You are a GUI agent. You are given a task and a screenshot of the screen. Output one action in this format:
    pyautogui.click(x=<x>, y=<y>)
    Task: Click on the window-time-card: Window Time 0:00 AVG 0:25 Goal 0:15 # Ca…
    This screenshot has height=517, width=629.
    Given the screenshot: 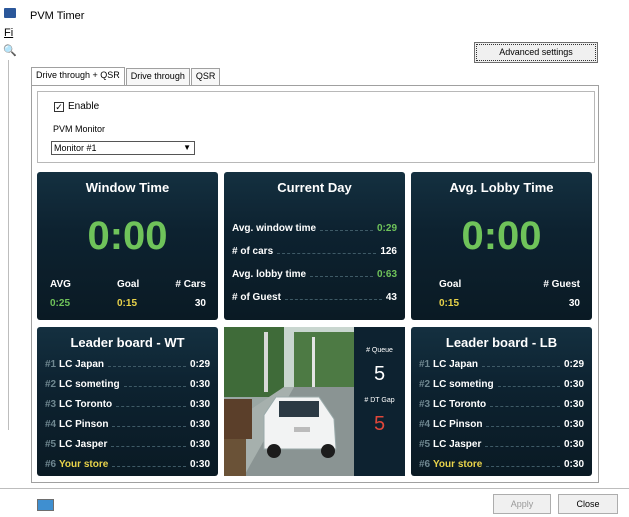 What is the action you would take?
    pyautogui.click(x=127, y=246)
    